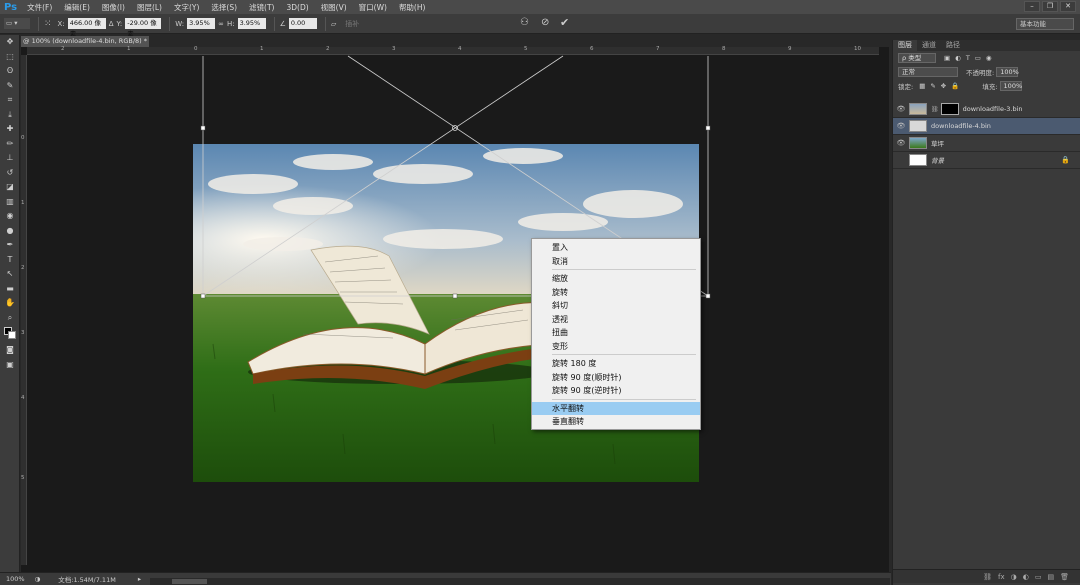  I want to click on workspace-select: 基本功能, so click(1045, 24).